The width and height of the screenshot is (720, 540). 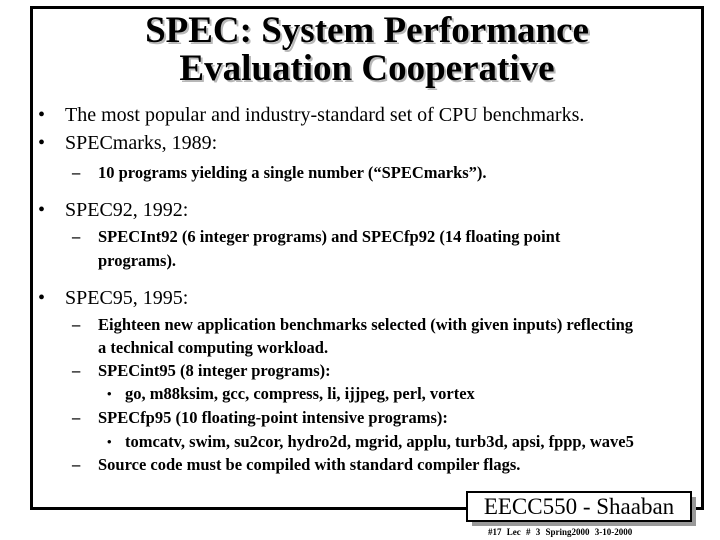 What do you see at coordinates (214, 370) in the screenshot?
I see `sub-bullet-text: SPECint95 (8 integer programs):` at bounding box center [214, 370].